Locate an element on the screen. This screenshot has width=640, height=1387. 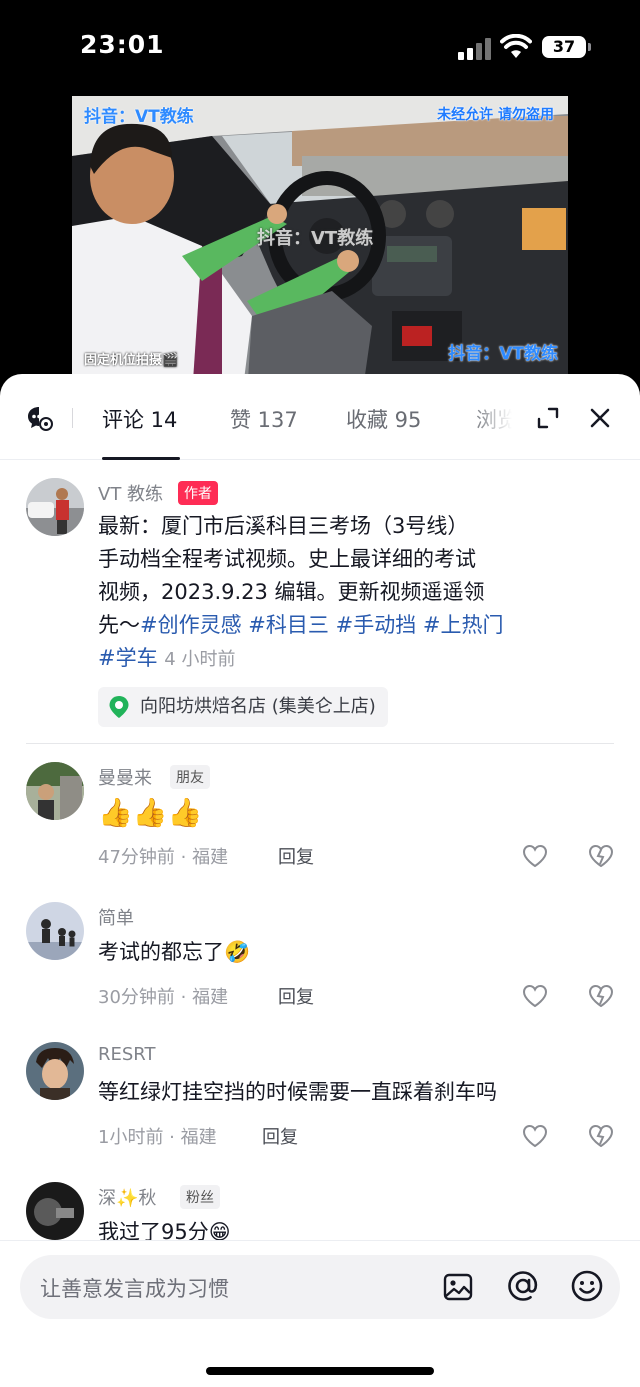
hashtag-link: #创作灵感 is located at coordinates (191, 625).